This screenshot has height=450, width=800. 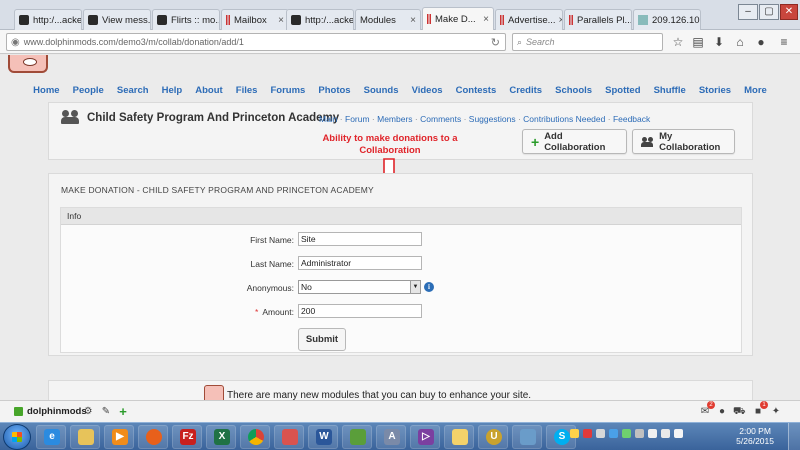 What do you see at coordinates (573, 90) in the screenshot?
I see `nav-schools: Schools` at bounding box center [573, 90].